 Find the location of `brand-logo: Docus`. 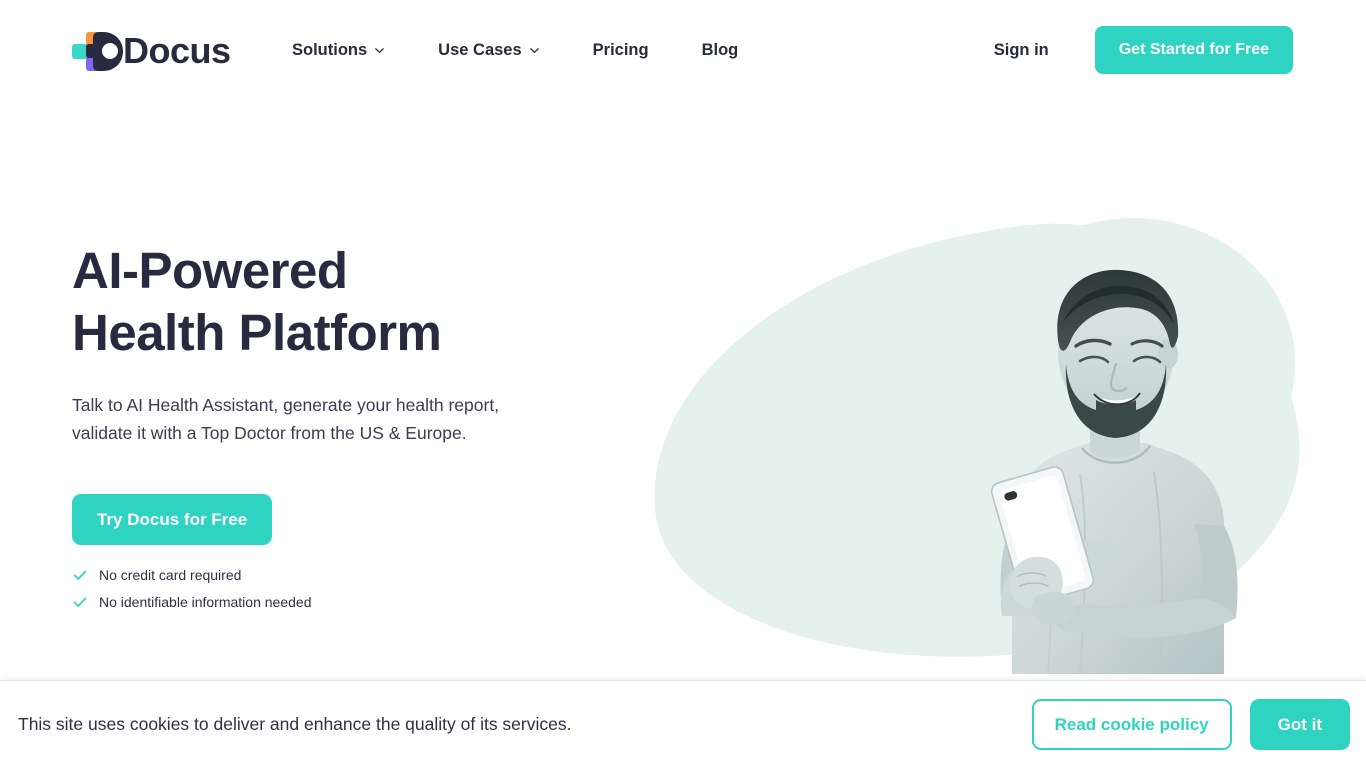

brand-logo: Docus is located at coordinates (151, 51).